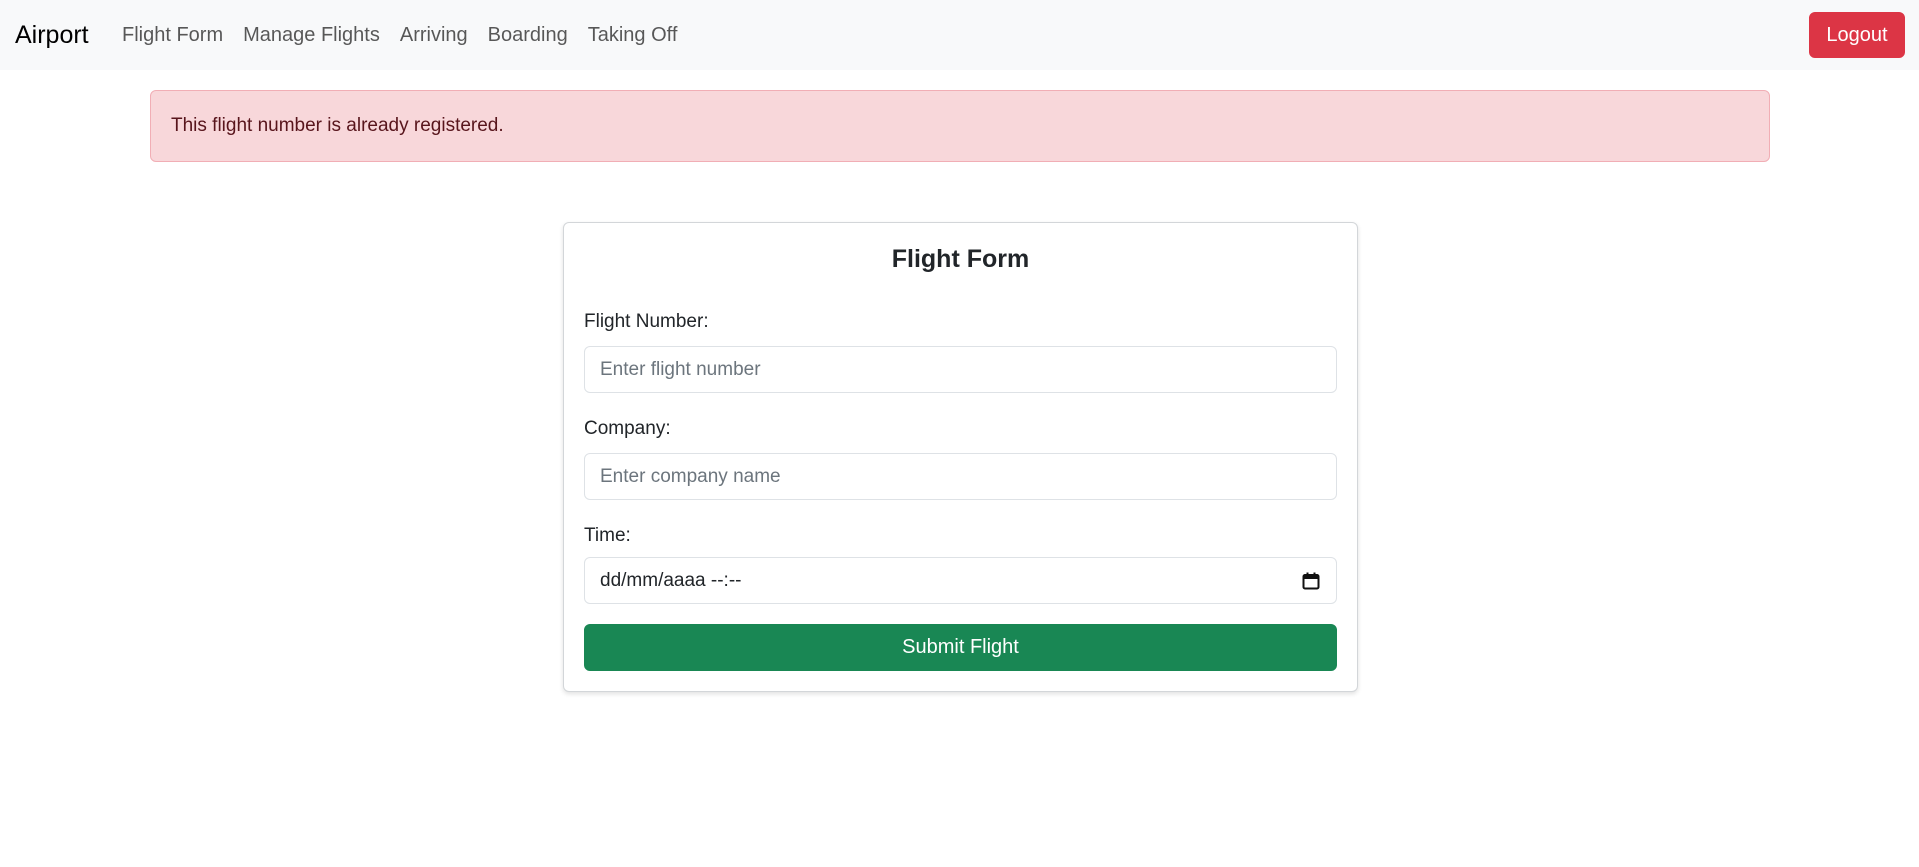  Describe the element at coordinates (627, 428) in the screenshot. I see `company-label: Company:` at that location.